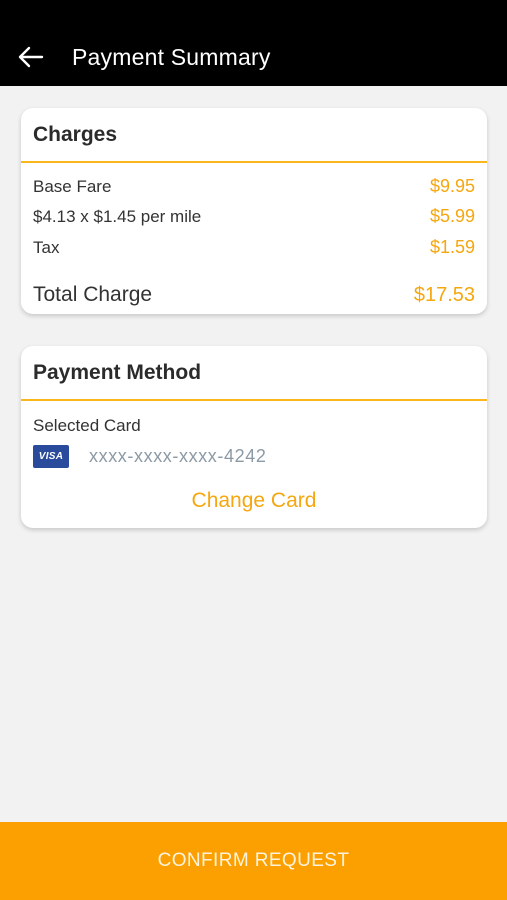  Describe the element at coordinates (253, 14) in the screenshot. I see `status-bar` at that location.